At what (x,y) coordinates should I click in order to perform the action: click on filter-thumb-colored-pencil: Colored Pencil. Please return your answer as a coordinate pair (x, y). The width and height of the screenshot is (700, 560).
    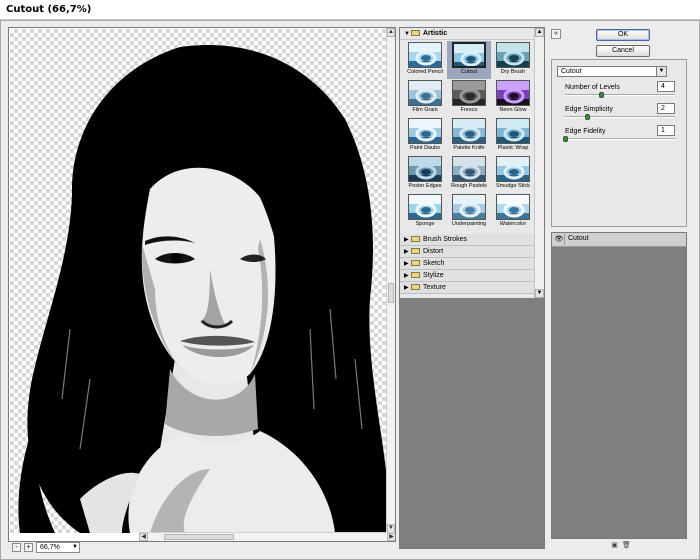
    Looking at the image, I should click on (425, 60).